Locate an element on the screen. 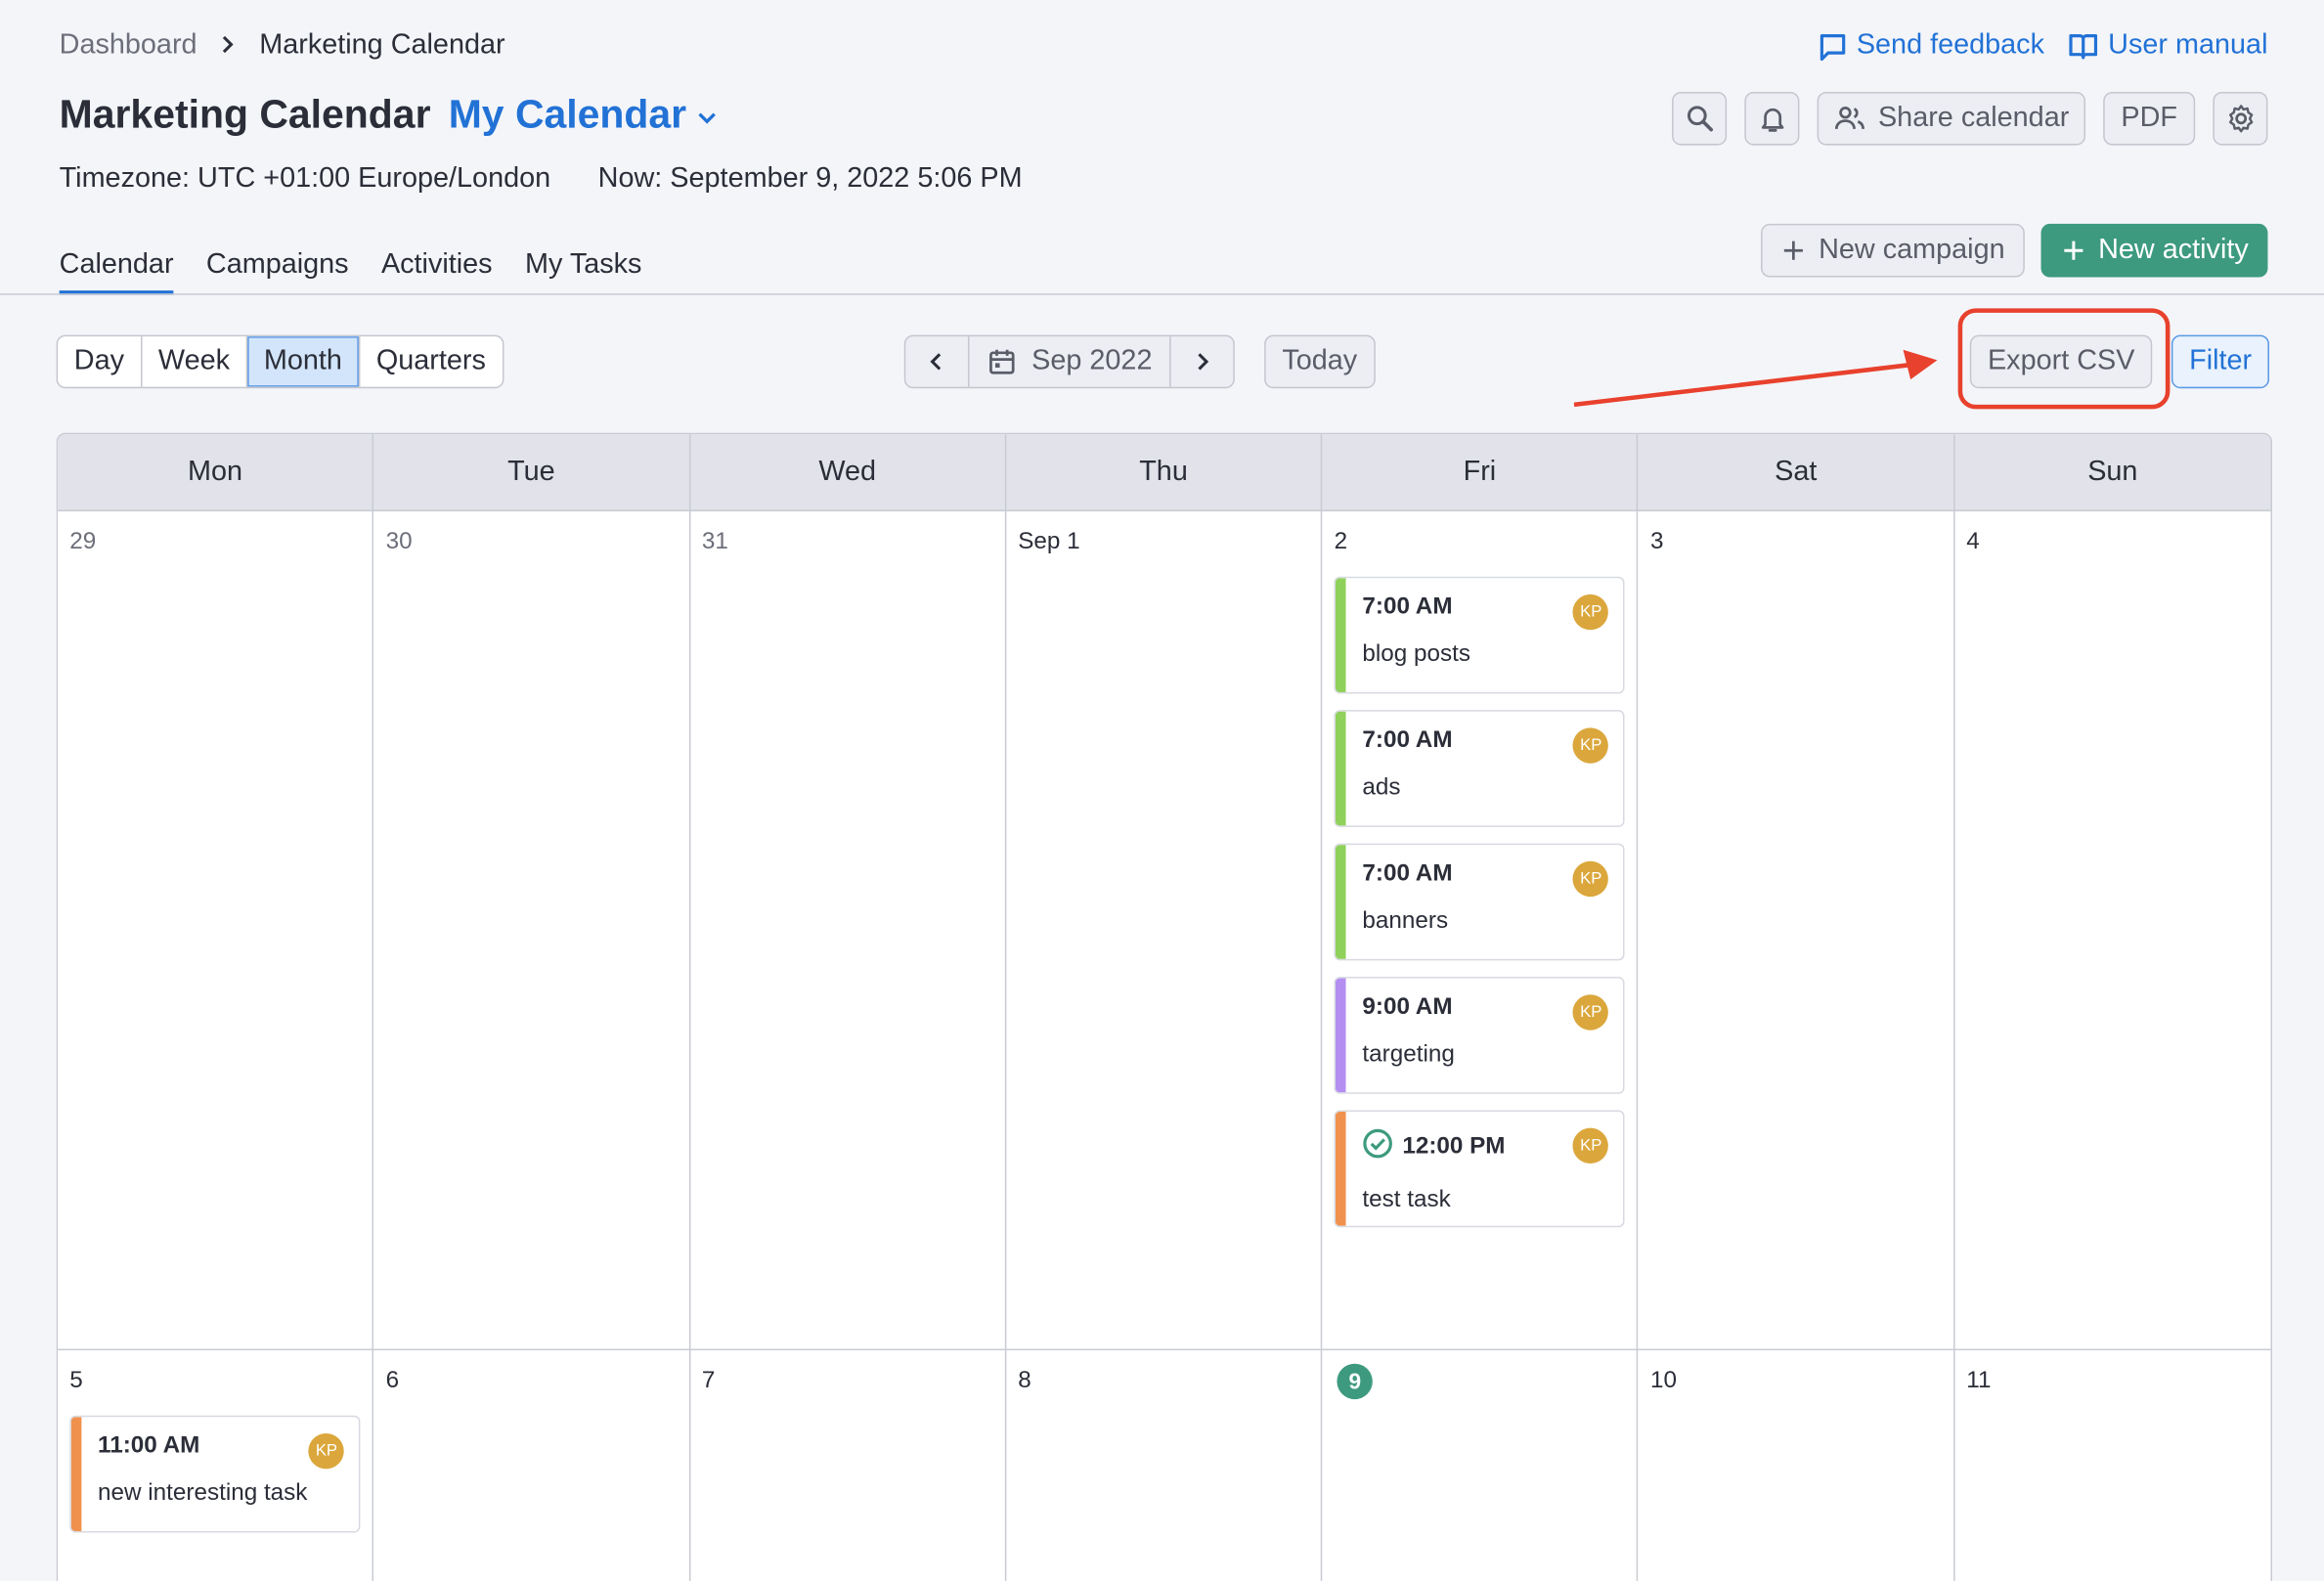 This screenshot has height=1581, width=2324. send-feedback-label: Send feedback is located at coordinates (1950, 45).